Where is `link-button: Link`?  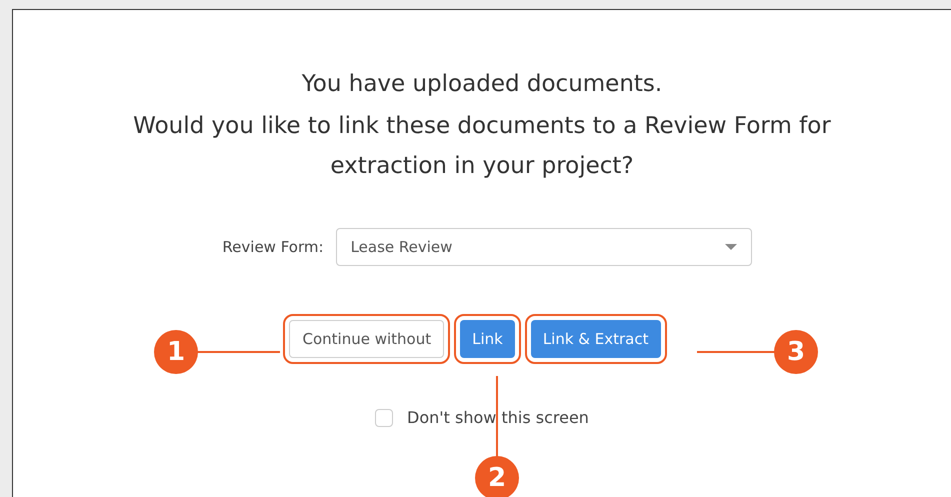 link-button: Link is located at coordinates (487, 339).